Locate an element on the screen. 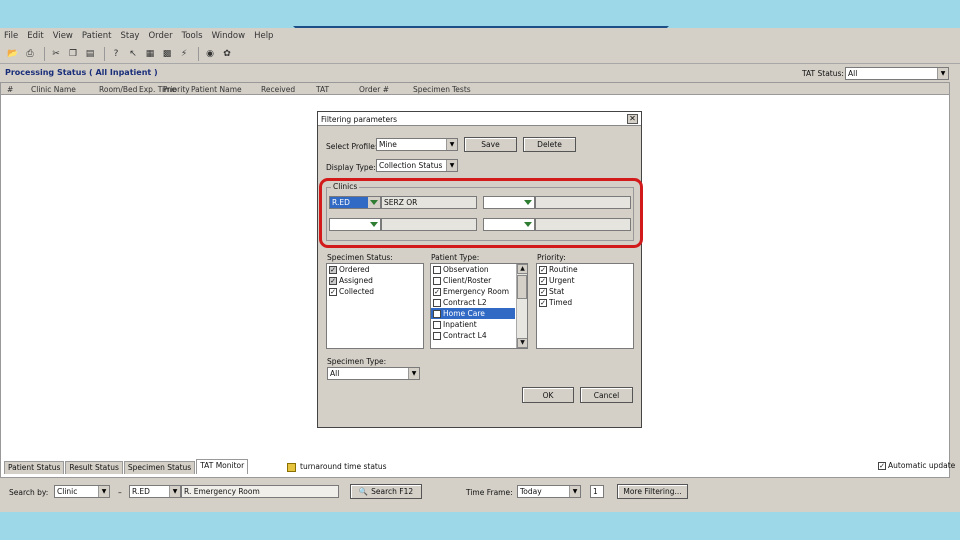 The image size is (960, 540). list-item: Contract L4 is located at coordinates (479, 335).